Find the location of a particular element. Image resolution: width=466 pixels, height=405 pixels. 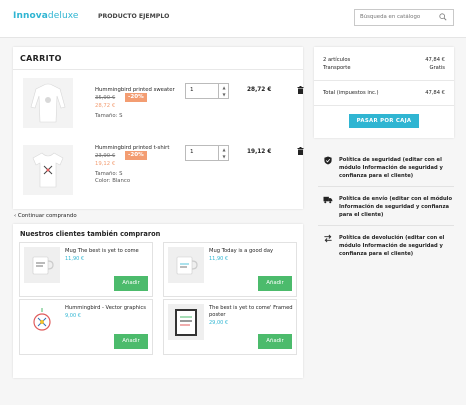

summary-total-row: Total (impuestos inc.) 47,84 € is located at coordinates (384, 93).